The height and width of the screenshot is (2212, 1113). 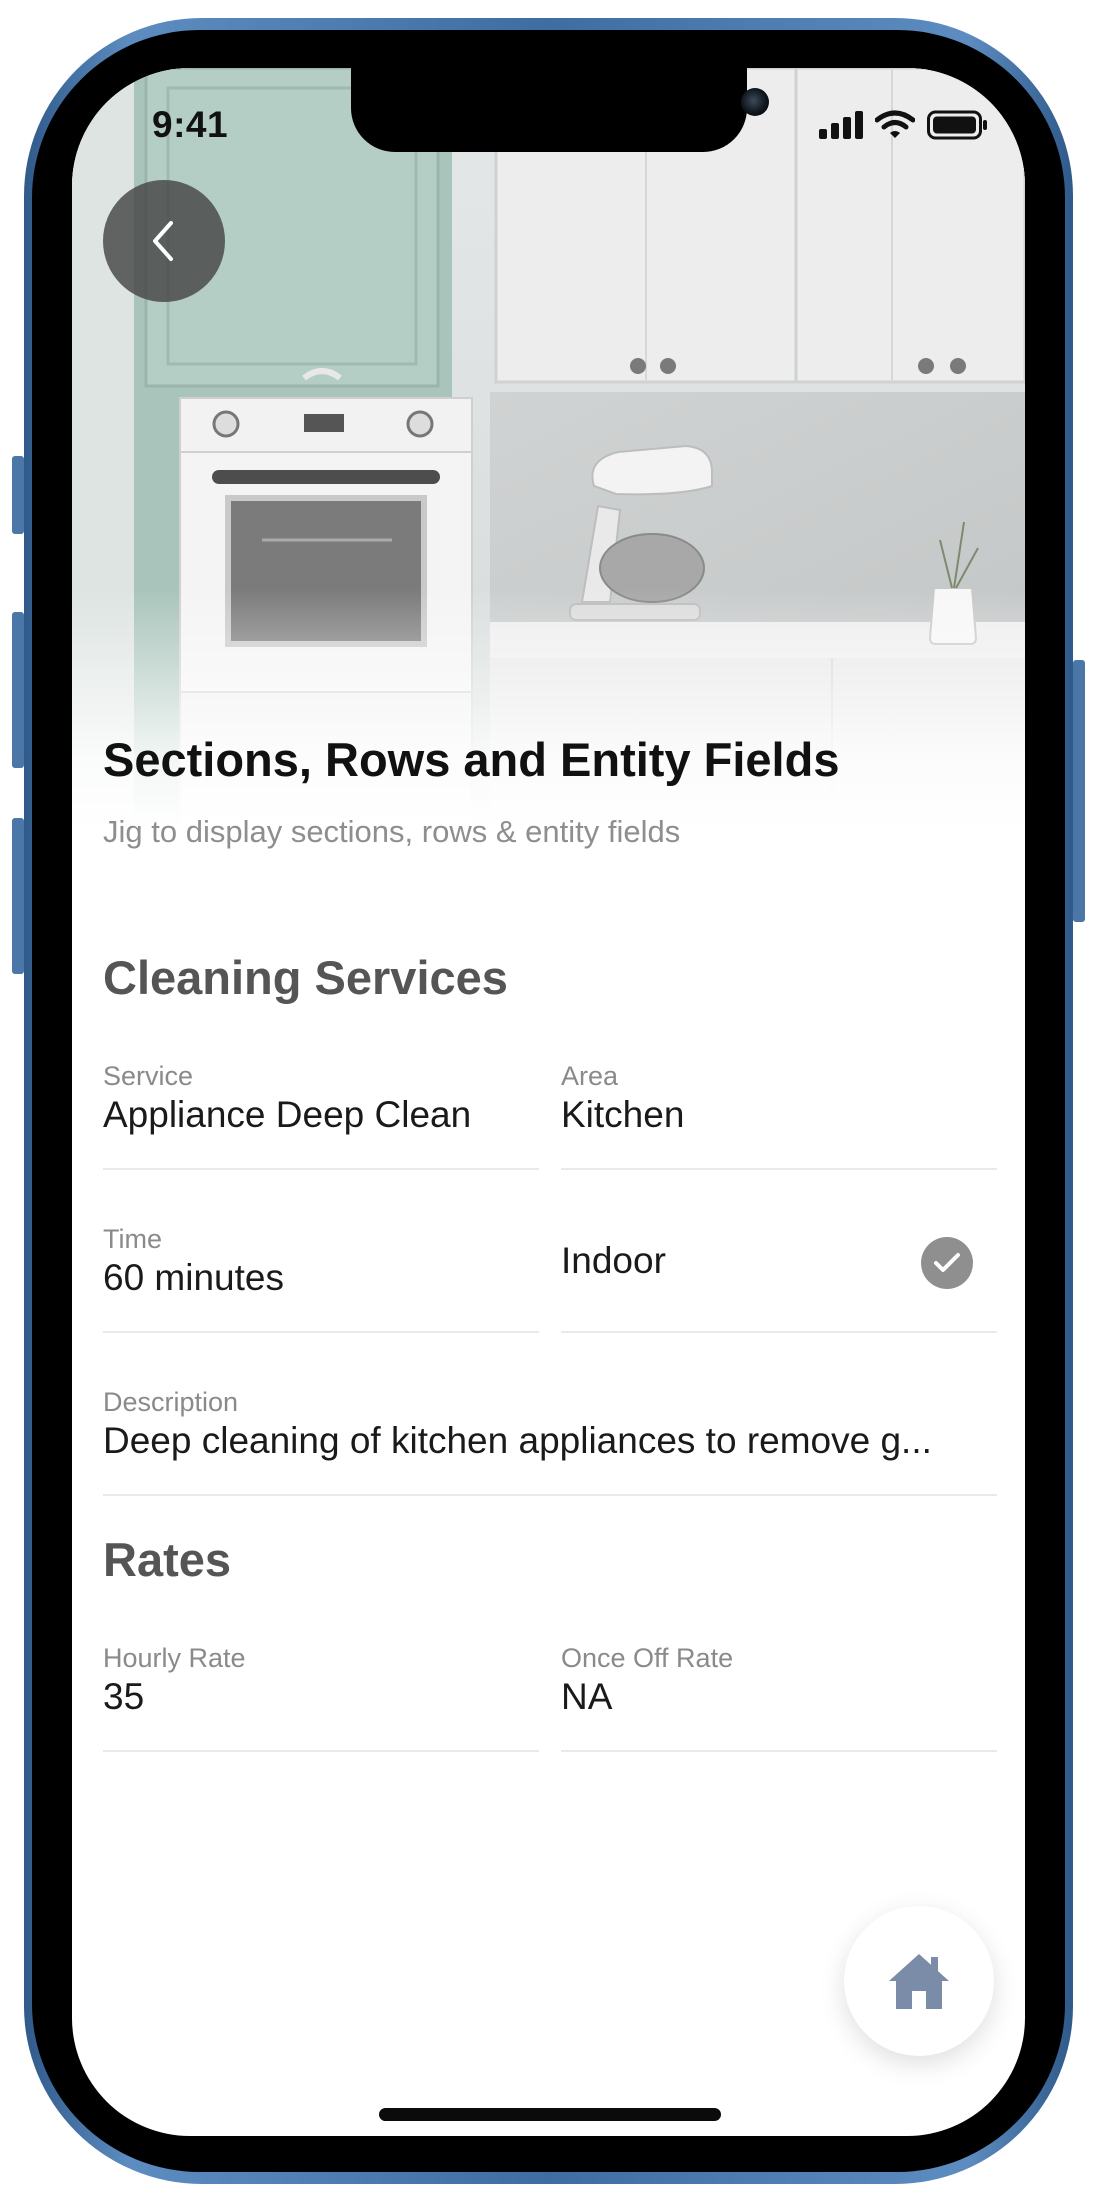 What do you see at coordinates (132, 1239) in the screenshot?
I see `field-label: Time` at bounding box center [132, 1239].